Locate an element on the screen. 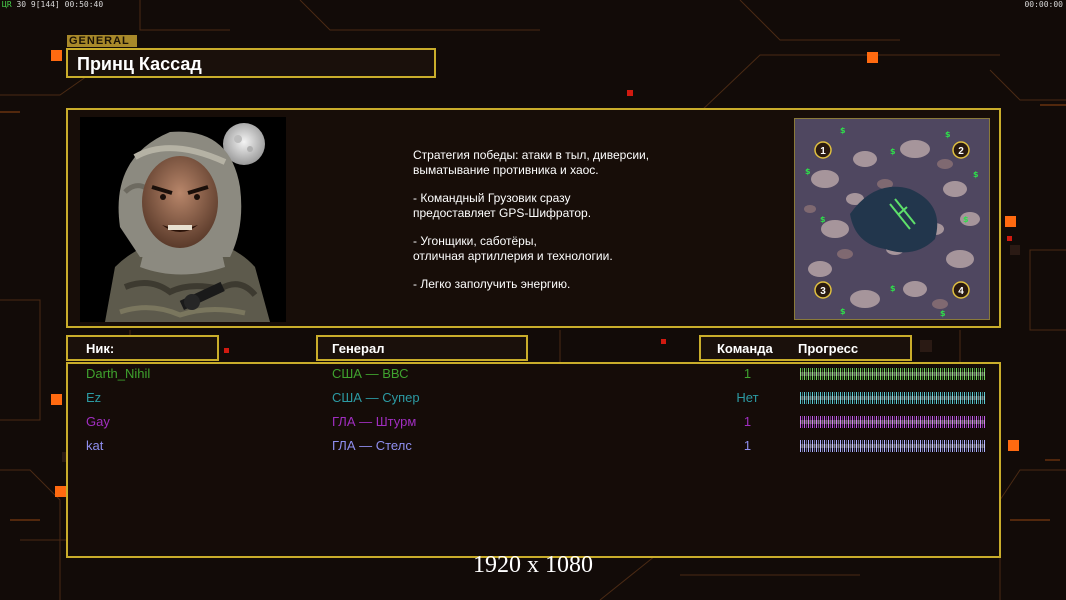  resolution-label: 1920 x 1080 is located at coordinates (533, 565).